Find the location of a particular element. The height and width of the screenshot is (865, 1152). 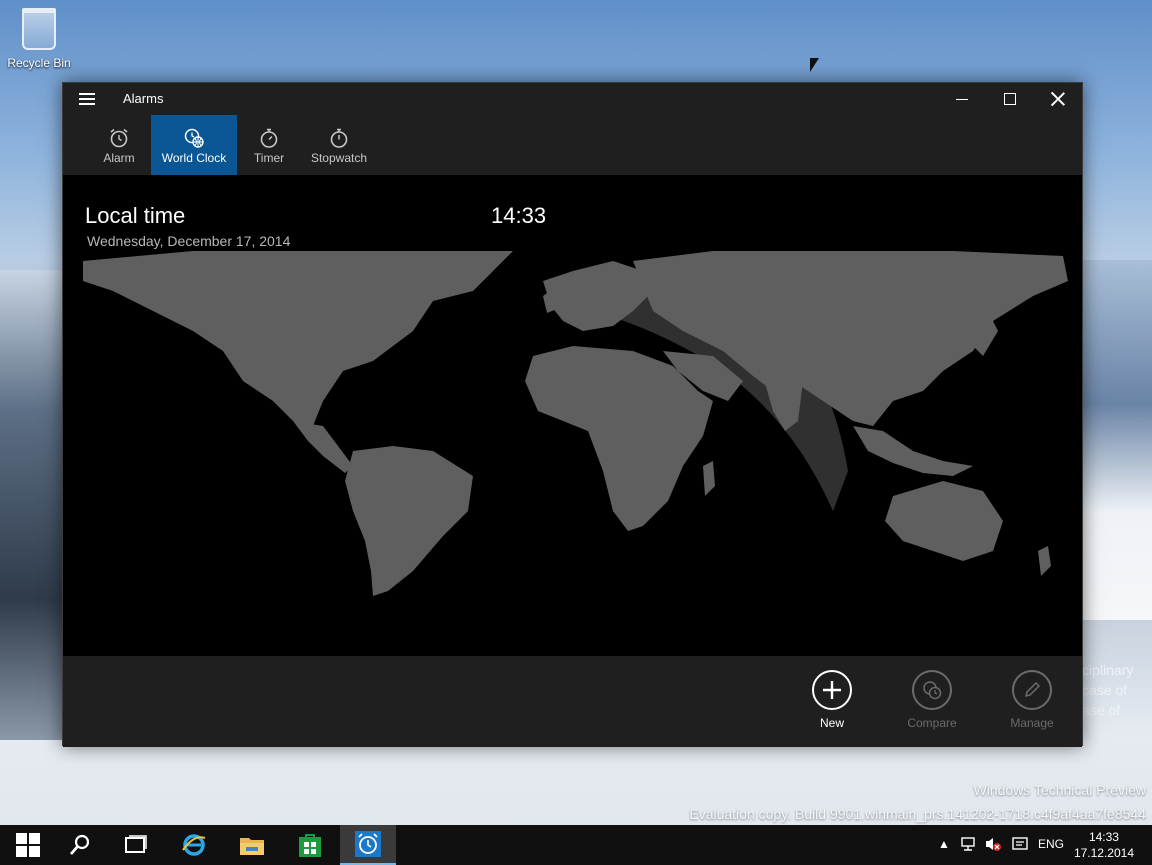

command-bar: New Compare Manage is located at coordinates (572, 701).